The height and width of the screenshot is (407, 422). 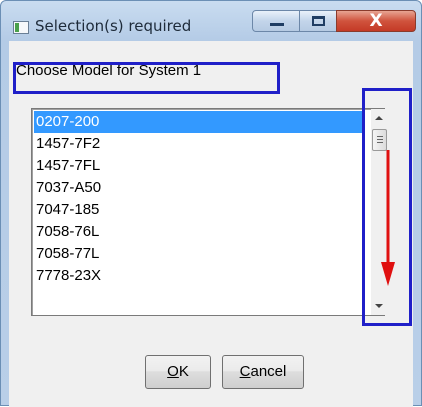 What do you see at coordinates (211, 21) in the screenshot?
I see `title-bar: Selection(s) required X` at bounding box center [211, 21].